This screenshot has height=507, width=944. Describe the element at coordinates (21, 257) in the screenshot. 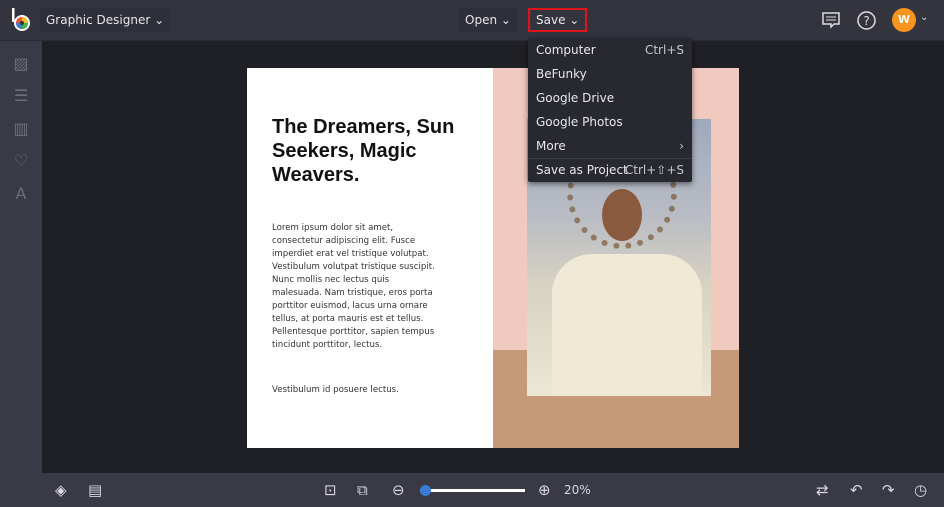

I see `left-sidebar: ▨ ☰ ▥ ♡ A` at that location.